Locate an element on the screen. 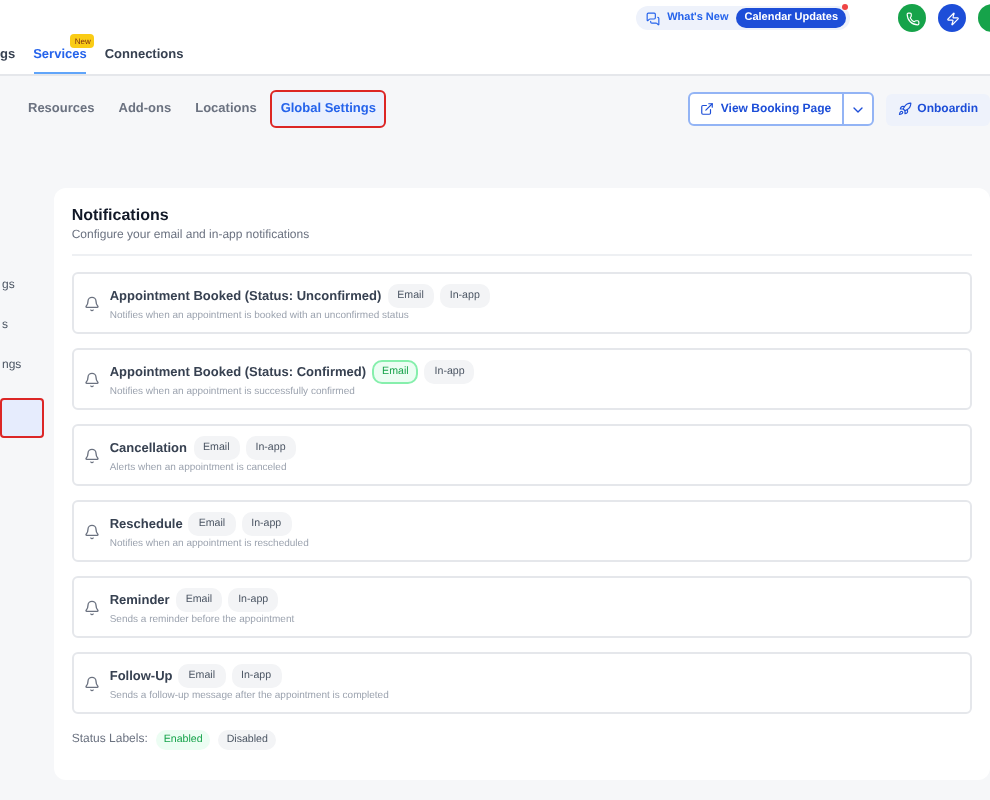 This screenshot has height=800, width=990. phone-icon is located at coordinates (912, 18).